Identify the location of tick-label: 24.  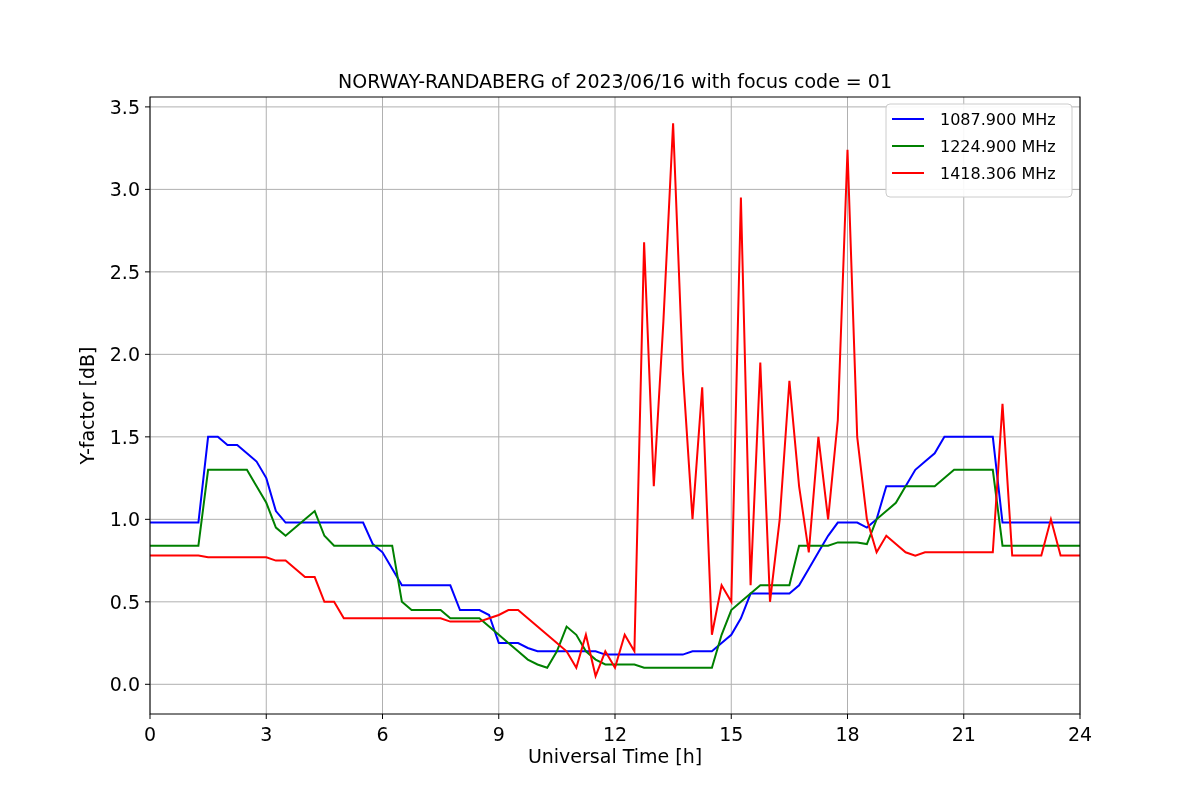
(1080, 734).